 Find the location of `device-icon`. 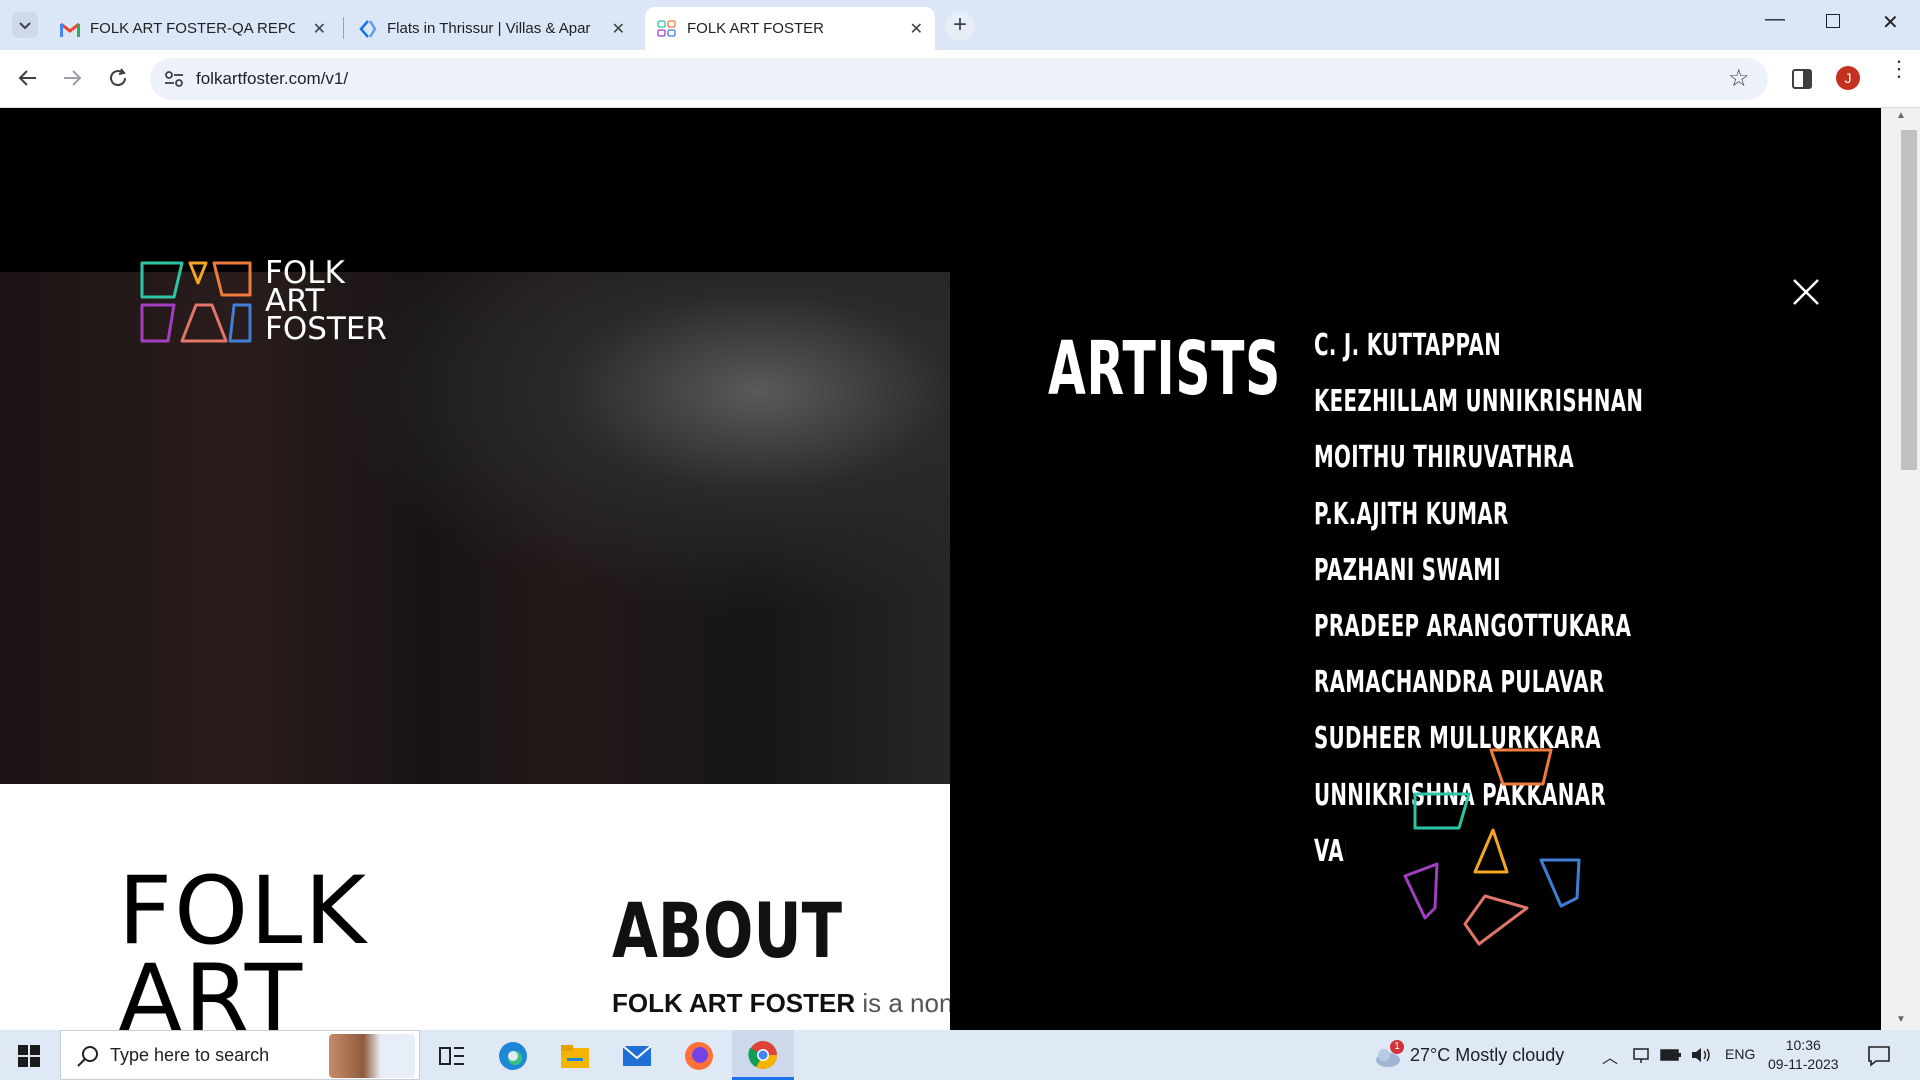

device-icon is located at coordinates (1641, 1055).